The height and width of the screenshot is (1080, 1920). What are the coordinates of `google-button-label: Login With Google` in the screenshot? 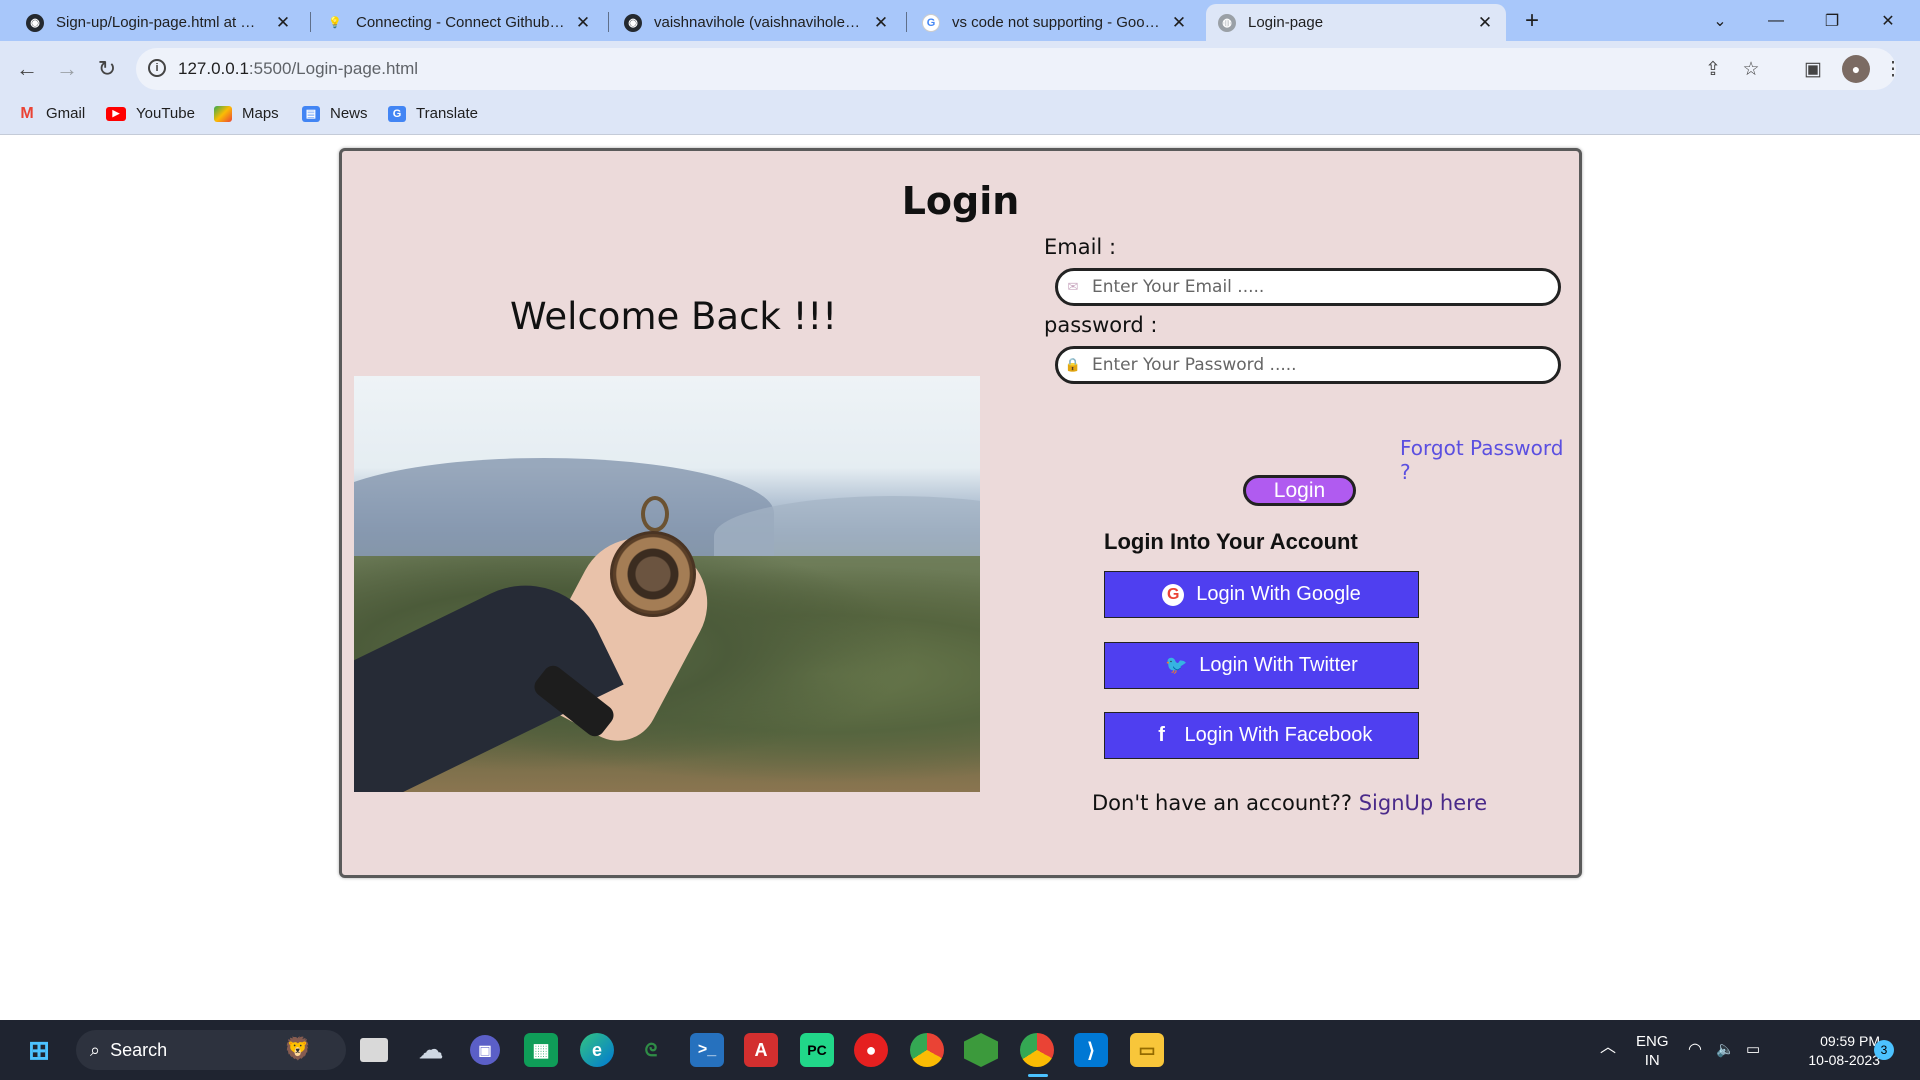 It's located at (1278, 594).